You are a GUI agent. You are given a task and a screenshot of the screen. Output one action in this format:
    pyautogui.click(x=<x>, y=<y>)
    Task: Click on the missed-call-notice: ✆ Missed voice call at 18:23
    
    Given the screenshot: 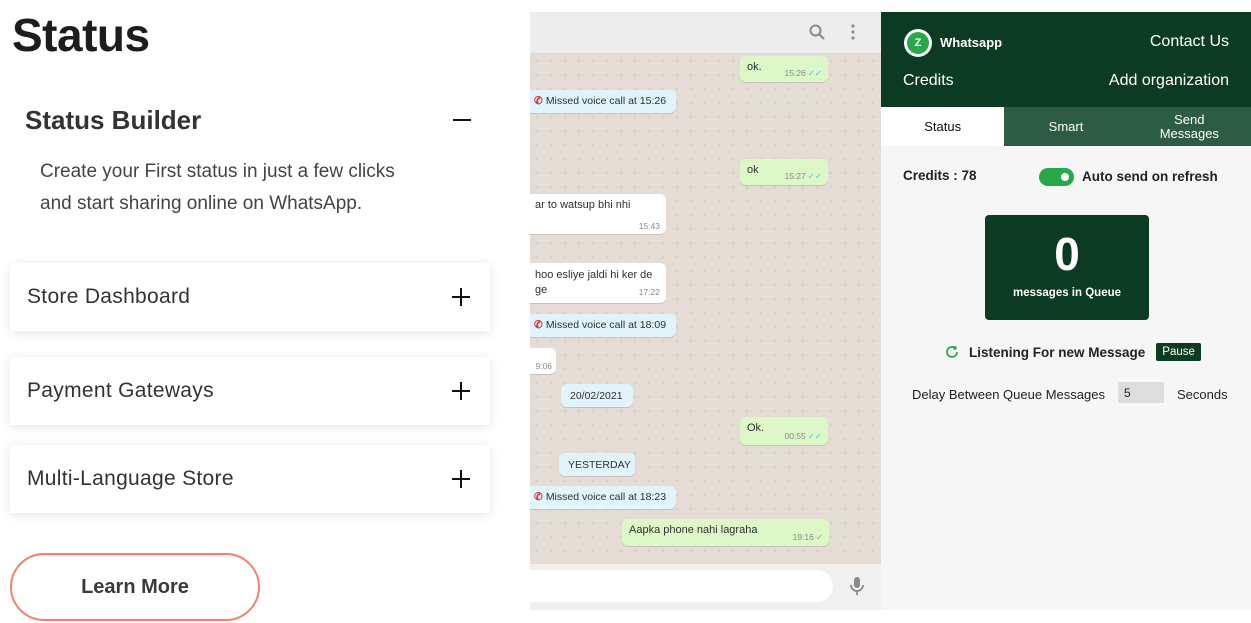 What is the action you would take?
    pyautogui.click(x=603, y=497)
    